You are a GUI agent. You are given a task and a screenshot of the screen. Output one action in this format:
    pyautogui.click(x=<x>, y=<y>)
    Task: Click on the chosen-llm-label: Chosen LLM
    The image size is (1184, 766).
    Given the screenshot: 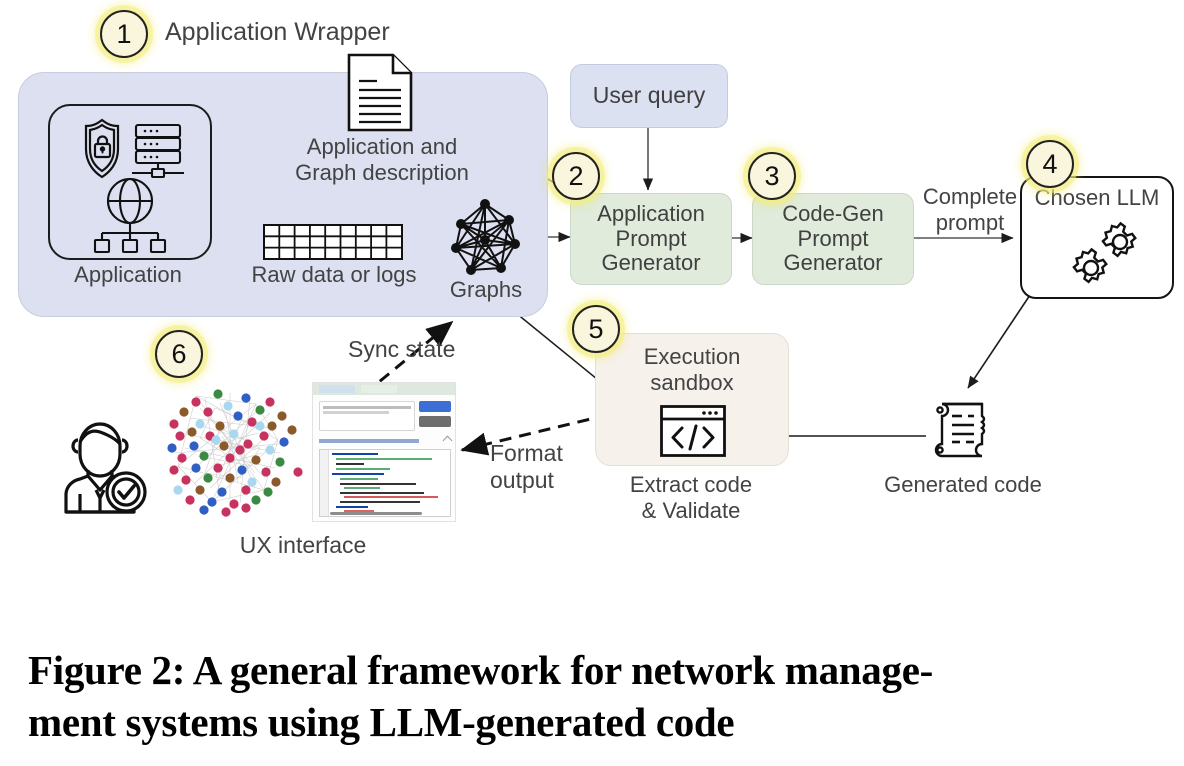 What is the action you would take?
    pyautogui.click(x=1097, y=197)
    